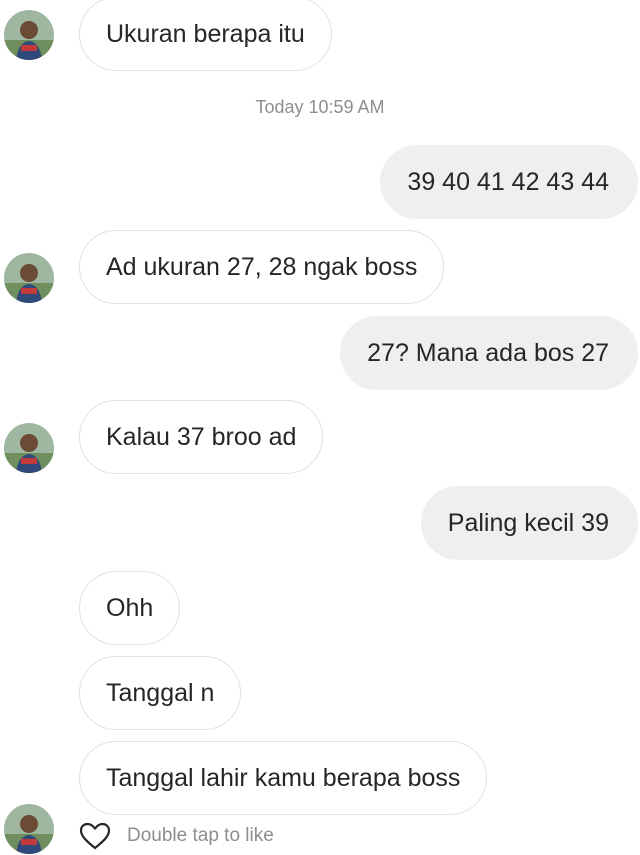 This screenshot has height=855, width=640. What do you see at coordinates (200, 835) in the screenshot?
I see `like-hint-text: Double tap to like` at bounding box center [200, 835].